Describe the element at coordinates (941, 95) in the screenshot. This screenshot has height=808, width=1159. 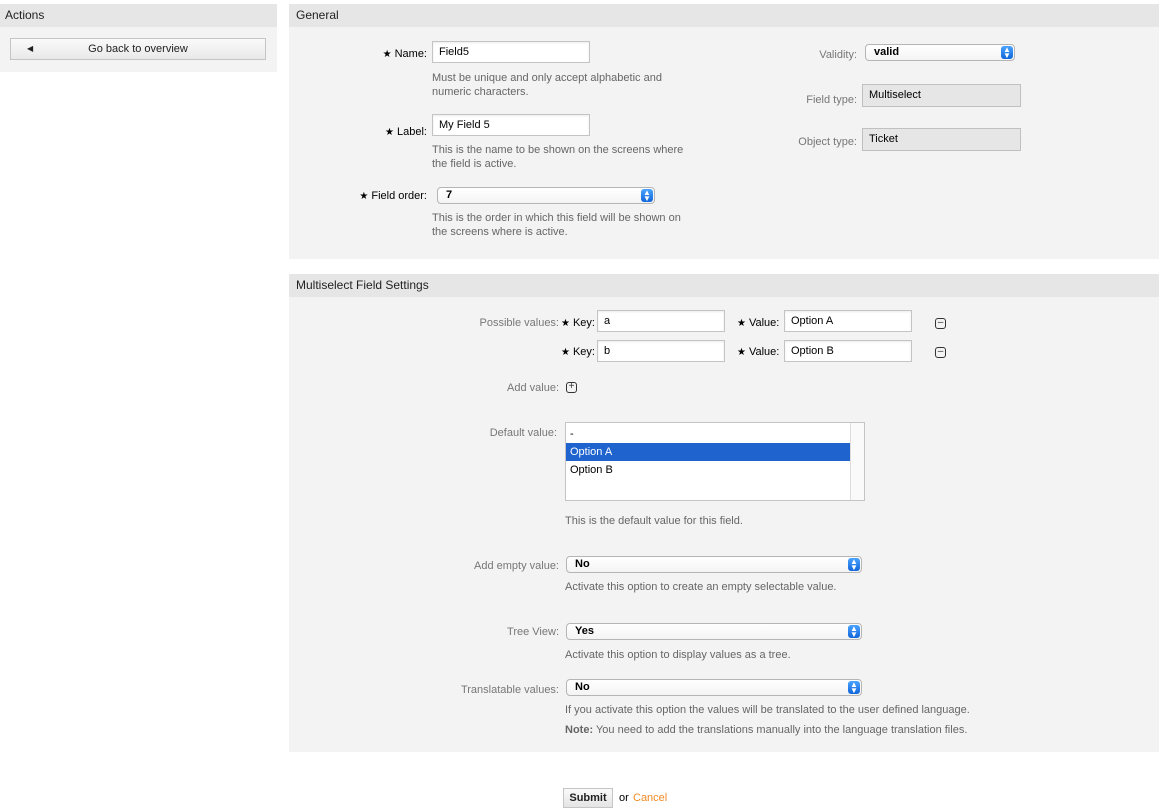
I see `field-type-value: Multiselect` at that location.